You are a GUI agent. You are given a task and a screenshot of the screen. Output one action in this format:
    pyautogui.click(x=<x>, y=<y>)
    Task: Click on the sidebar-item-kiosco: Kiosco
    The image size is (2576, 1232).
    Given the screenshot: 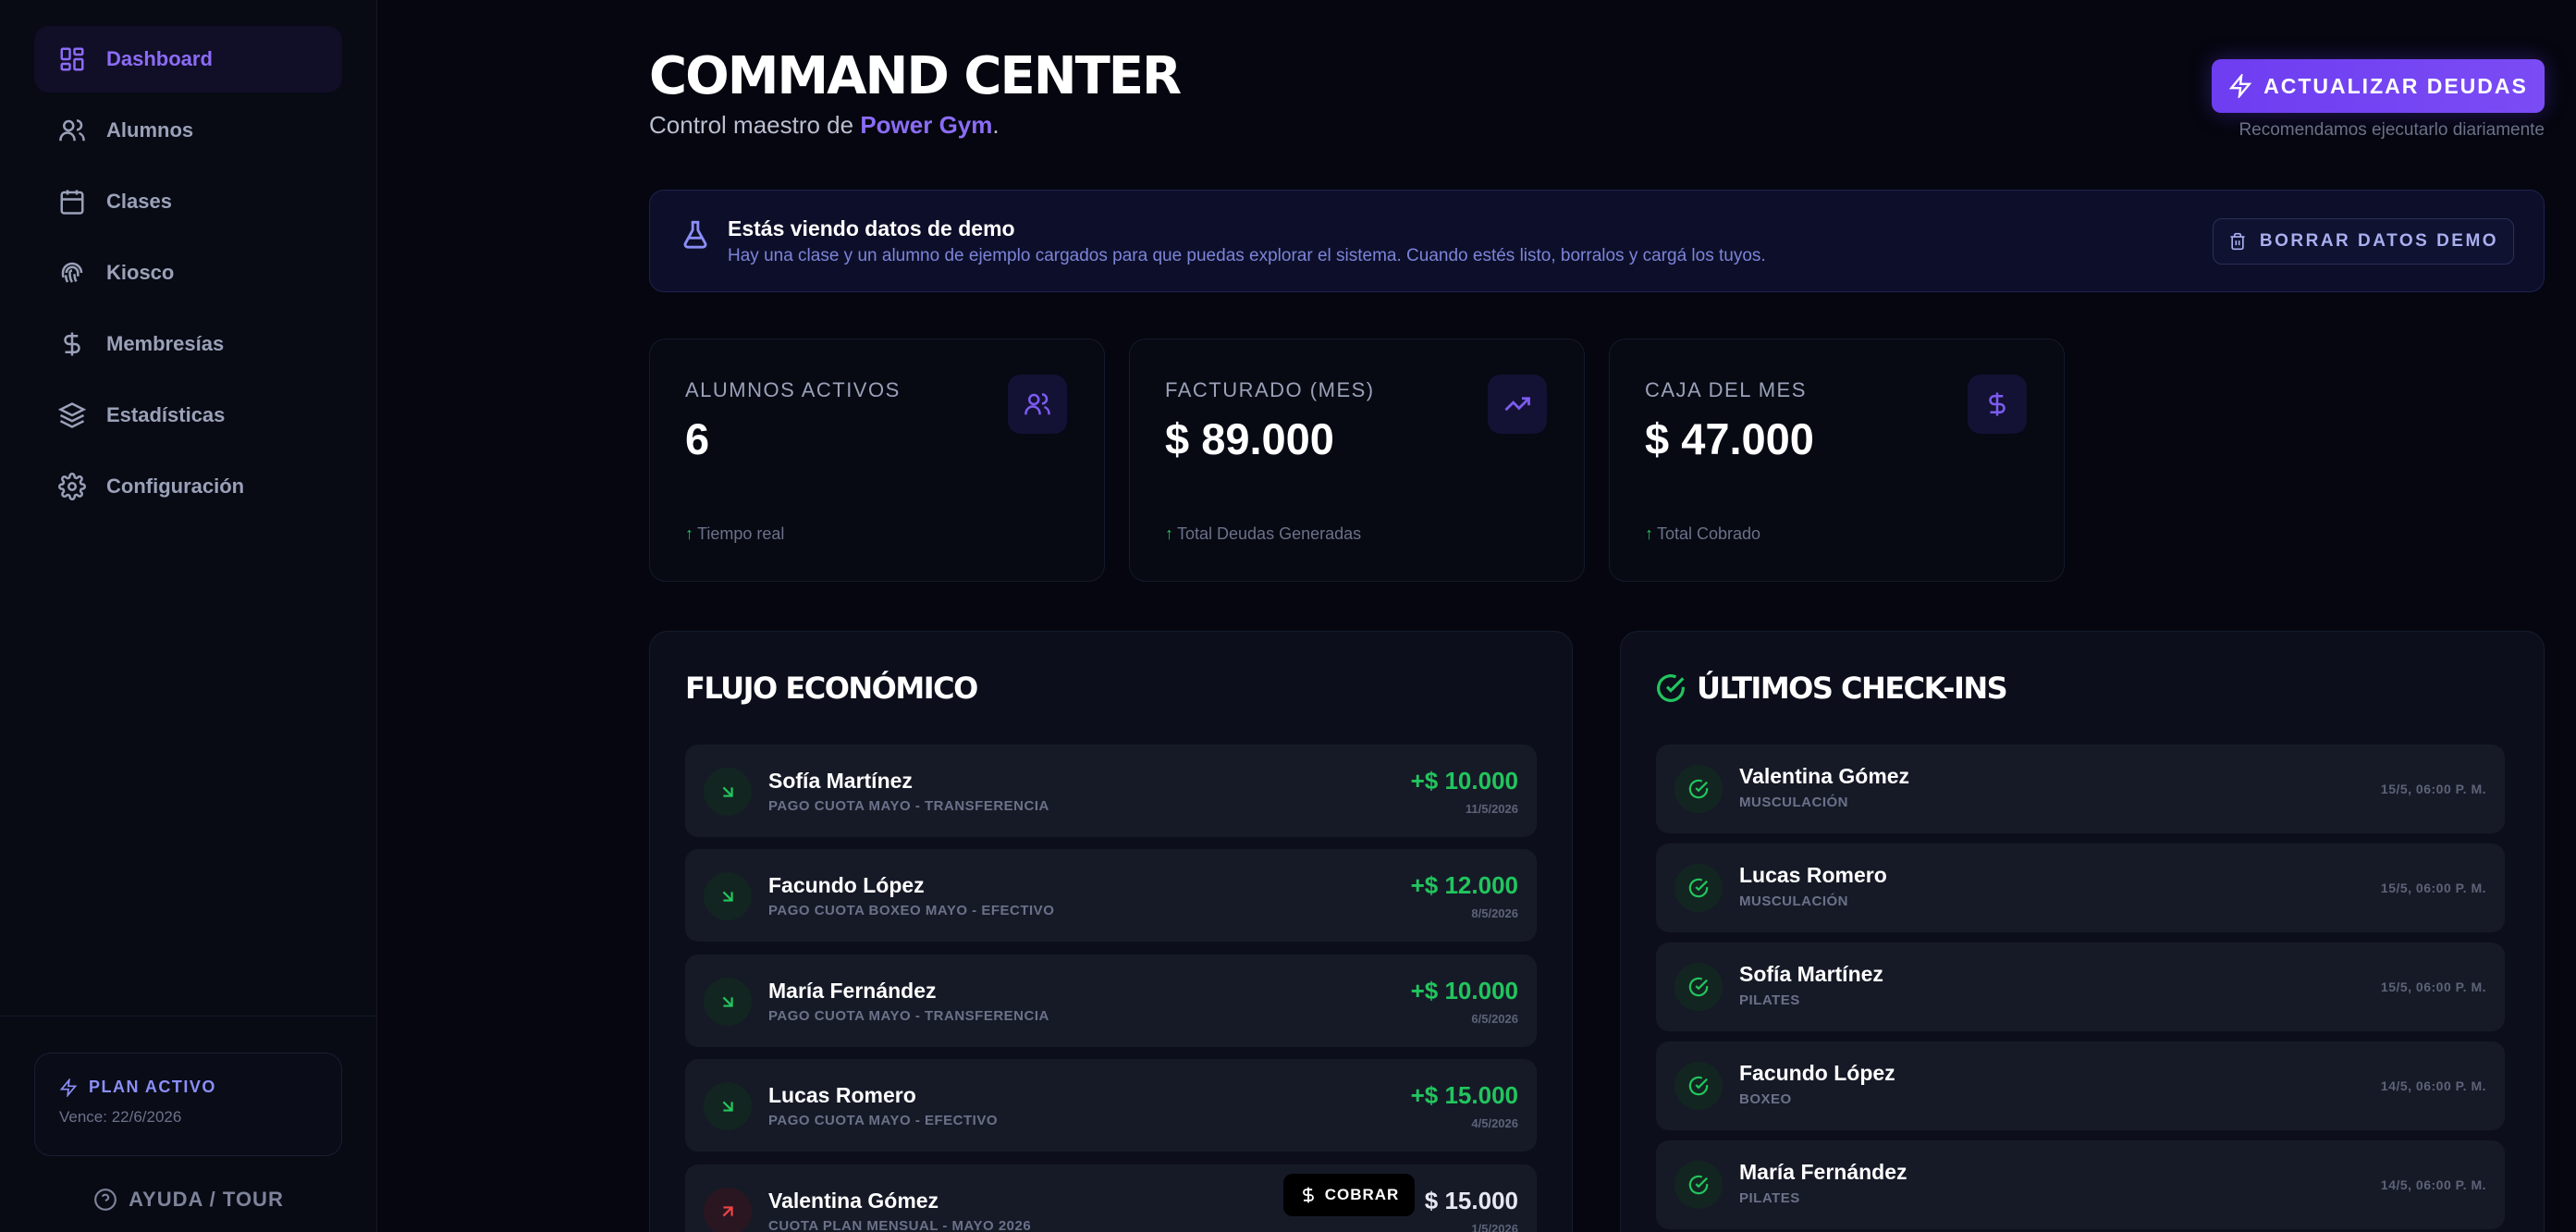 What is the action you would take?
    pyautogui.click(x=188, y=273)
    